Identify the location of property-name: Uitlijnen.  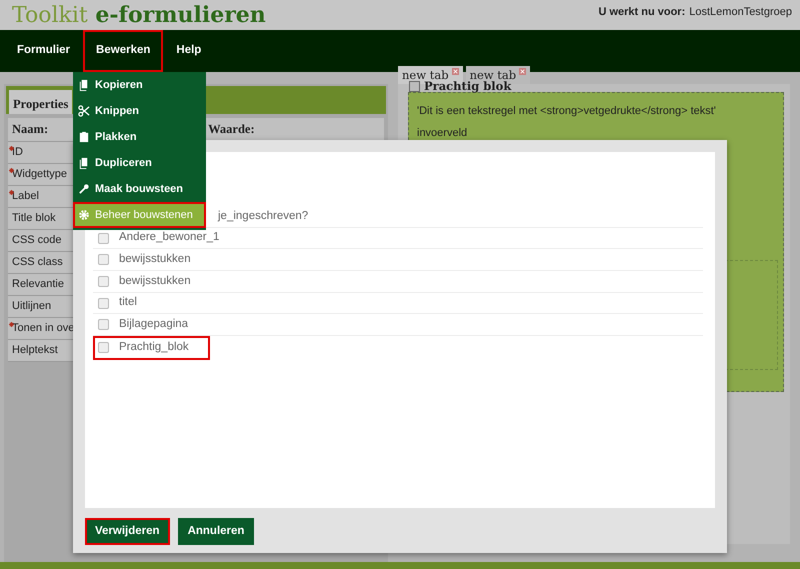
(32, 306).